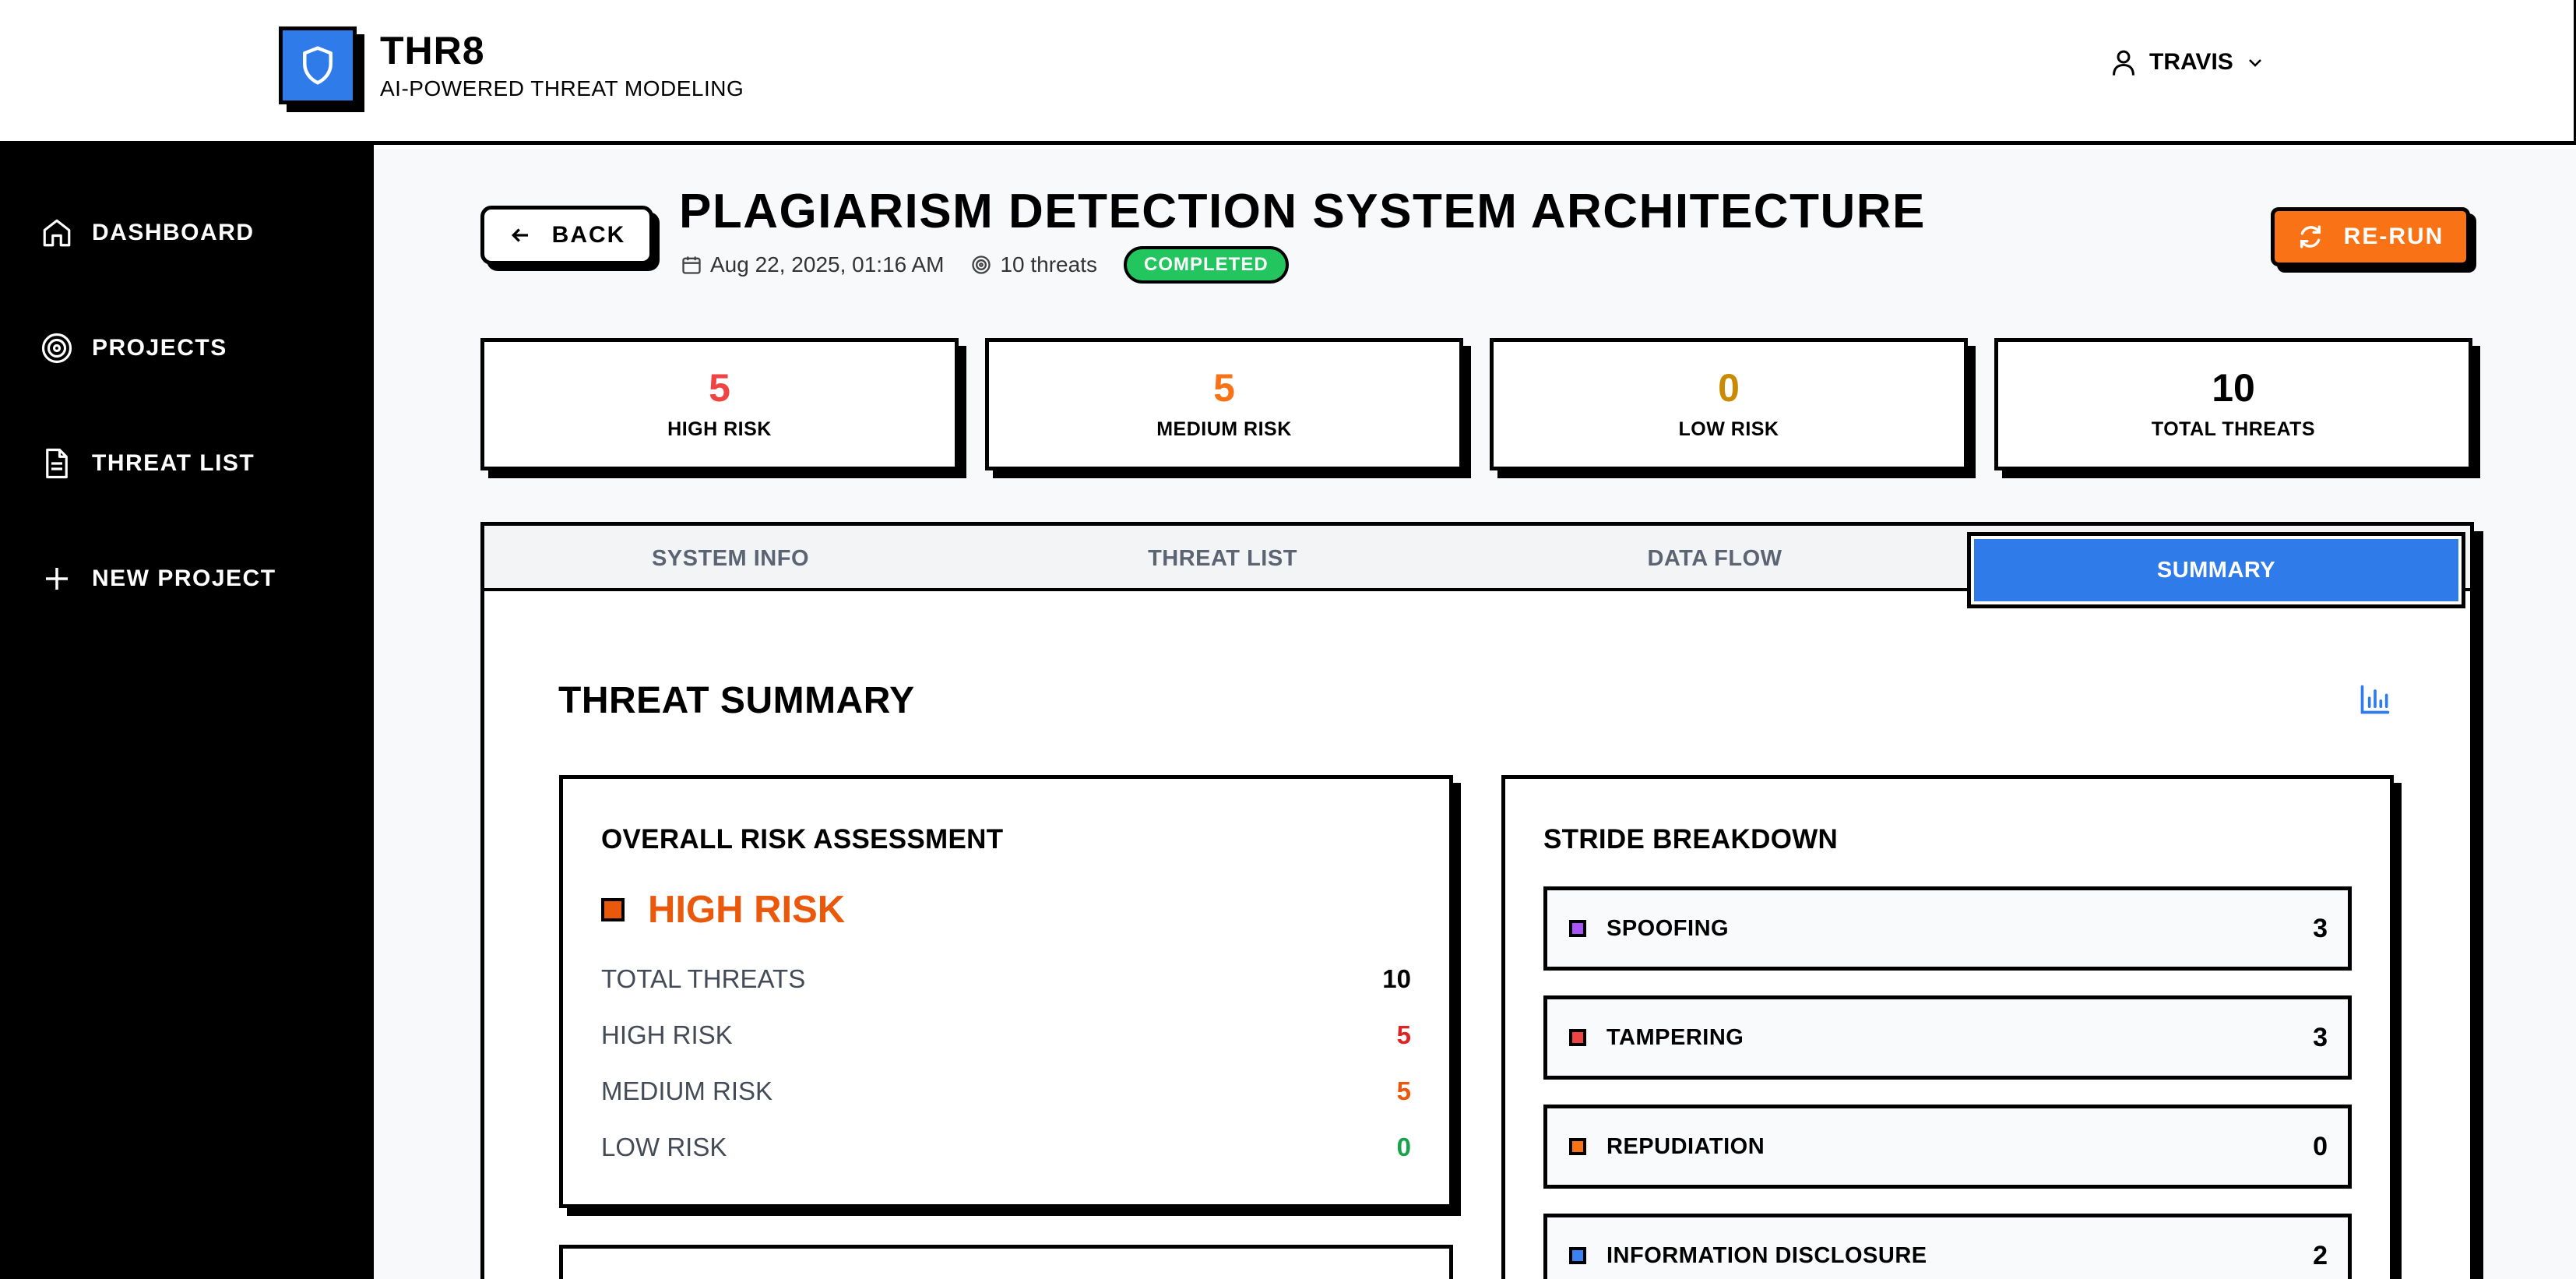 This screenshot has width=2576, height=1279. I want to click on back-button-label: BACK, so click(588, 235).